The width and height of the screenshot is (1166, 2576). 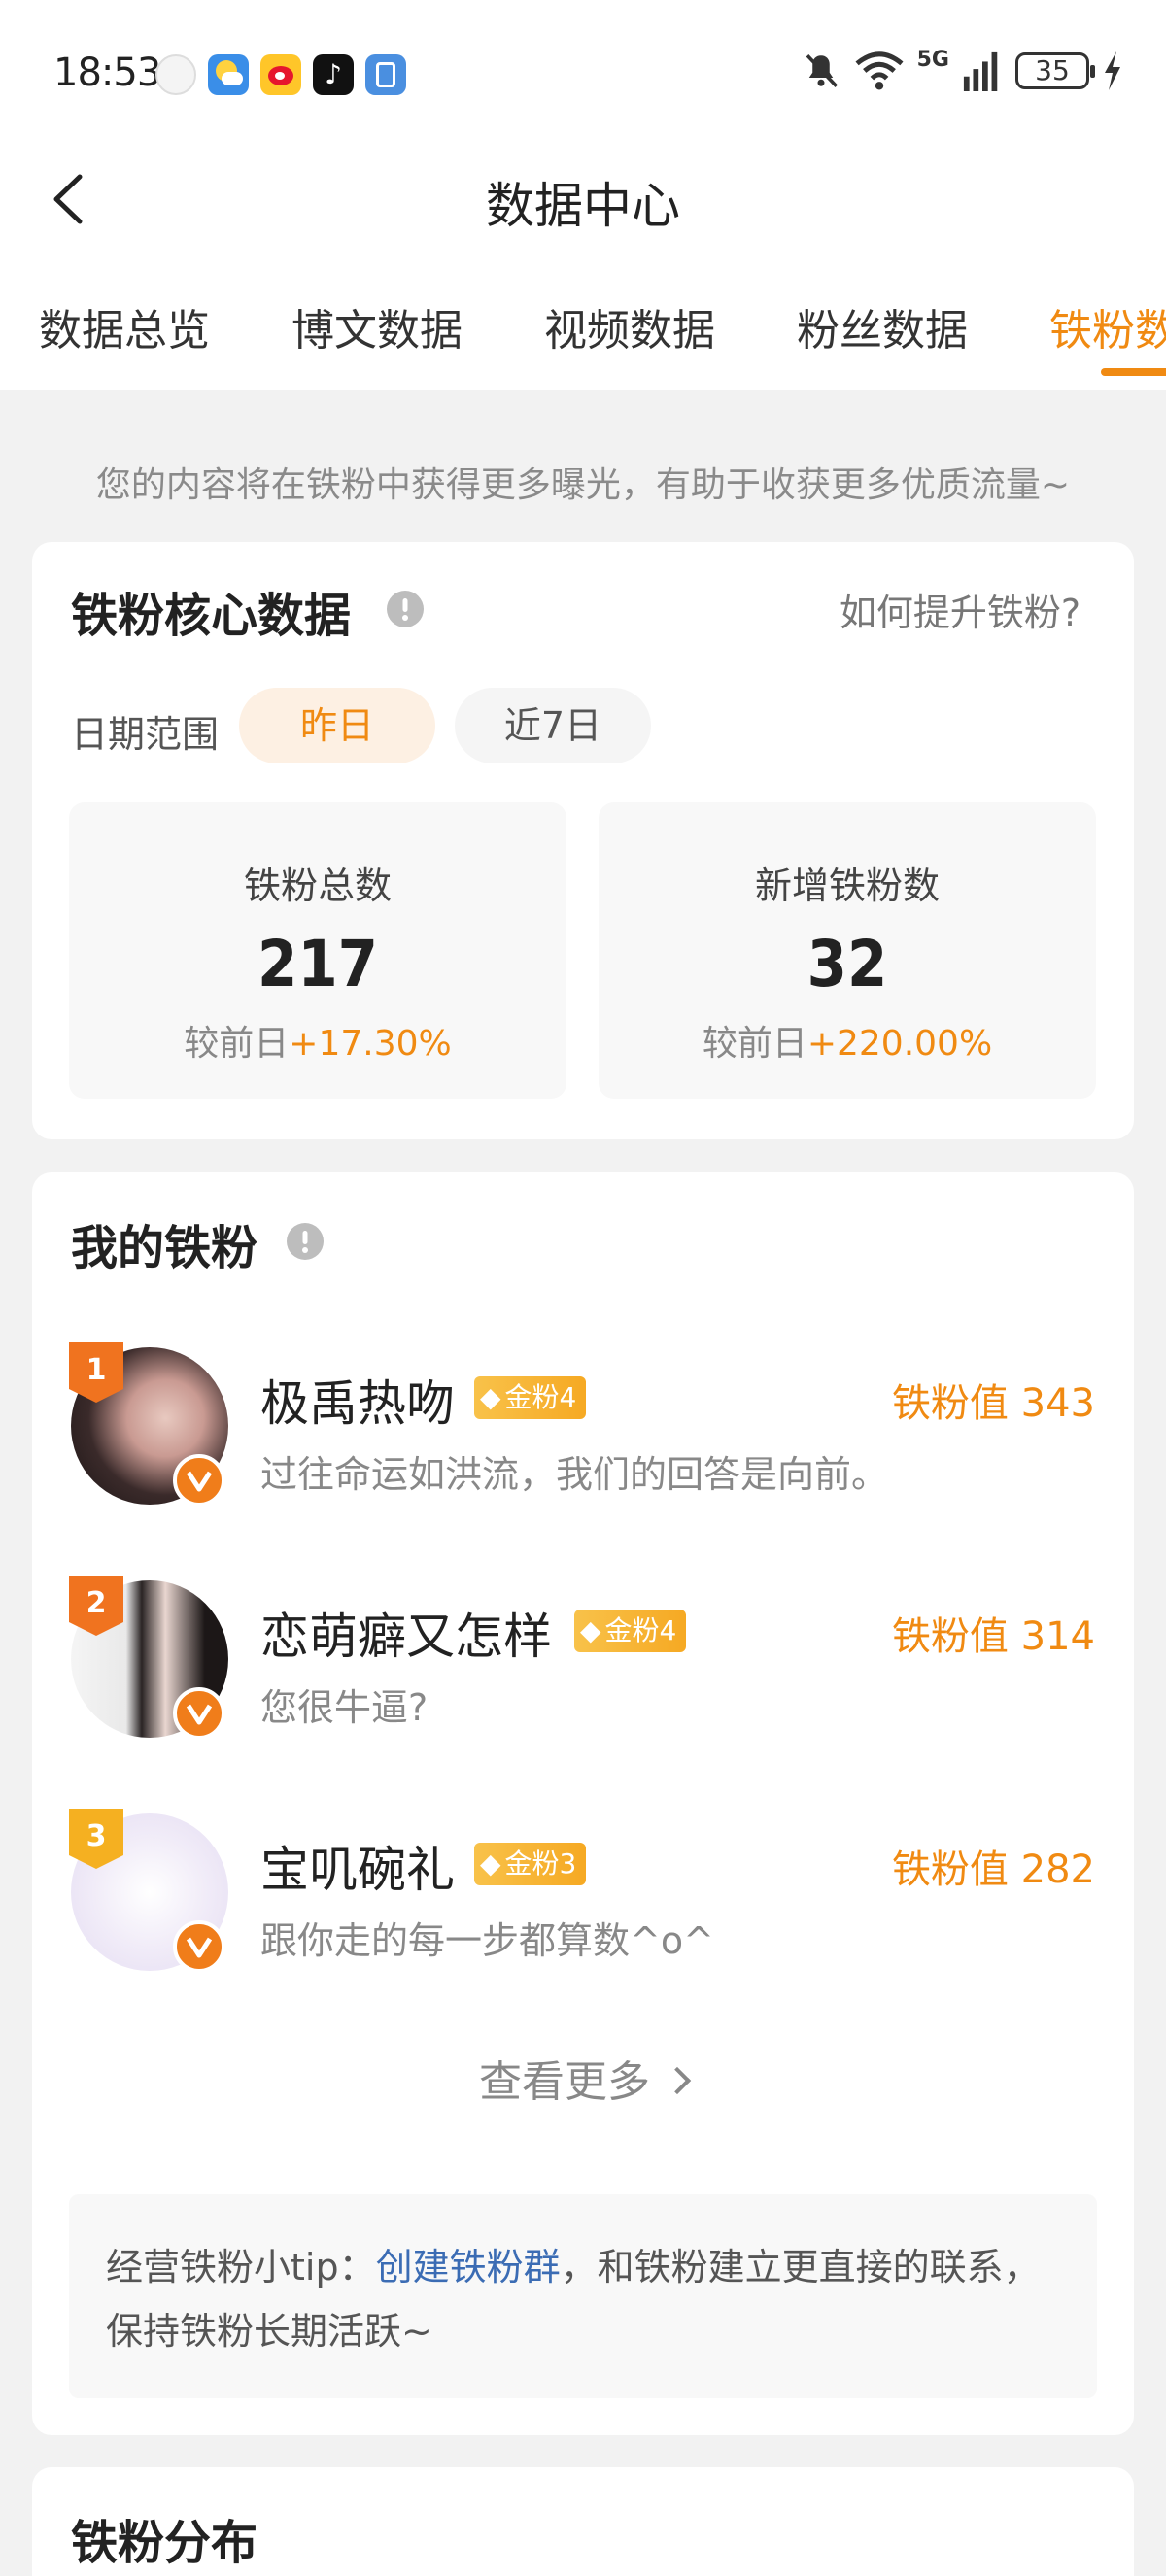 I want to click on tab-fans: 粉丝数据, so click(x=882, y=326).